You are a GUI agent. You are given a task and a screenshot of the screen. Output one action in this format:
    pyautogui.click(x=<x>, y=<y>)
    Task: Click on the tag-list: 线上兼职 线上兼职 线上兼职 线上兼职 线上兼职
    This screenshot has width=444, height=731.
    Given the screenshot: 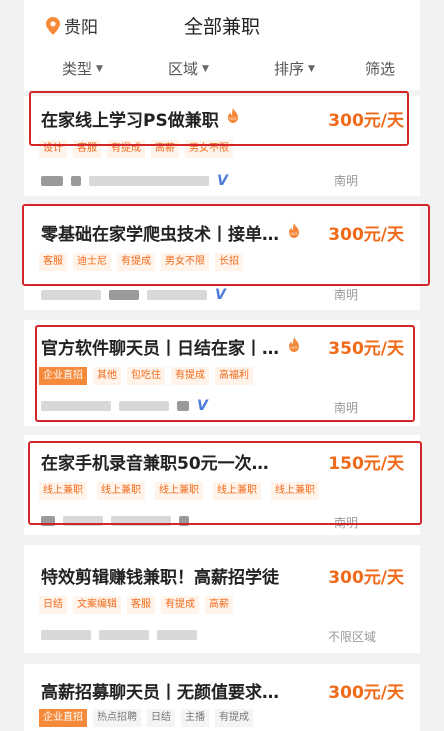 What is the action you would take?
    pyautogui.click(x=179, y=491)
    